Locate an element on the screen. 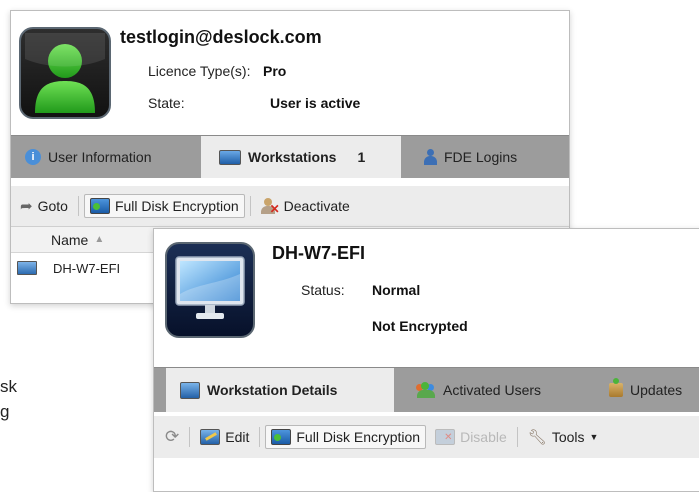 The height and width of the screenshot is (492, 699). workstation-name-cell: DH-W7-EFI is located at coordinates (87, 268).